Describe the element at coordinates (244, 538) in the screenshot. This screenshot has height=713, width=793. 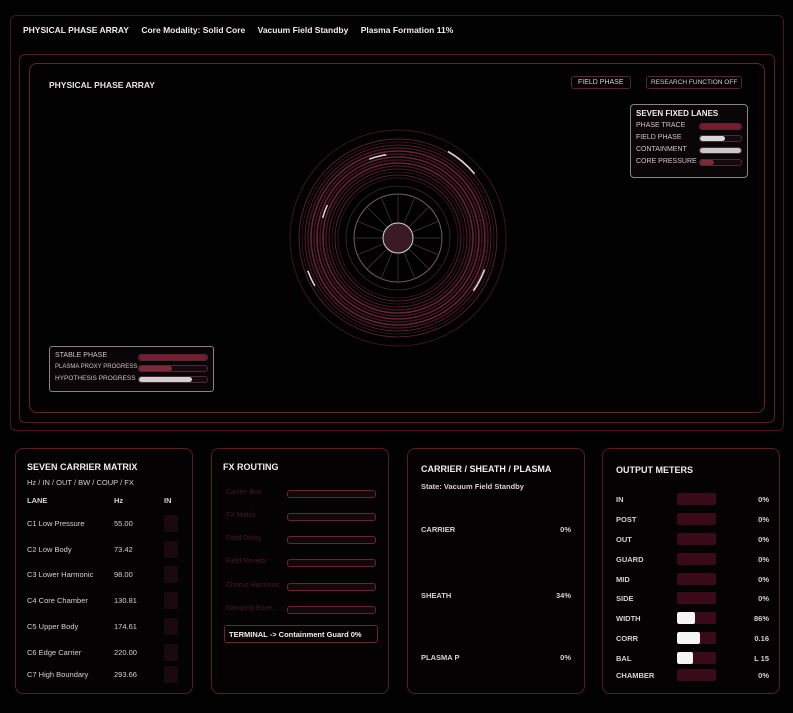
I see `fx-route-label: Field Delay` at that location.